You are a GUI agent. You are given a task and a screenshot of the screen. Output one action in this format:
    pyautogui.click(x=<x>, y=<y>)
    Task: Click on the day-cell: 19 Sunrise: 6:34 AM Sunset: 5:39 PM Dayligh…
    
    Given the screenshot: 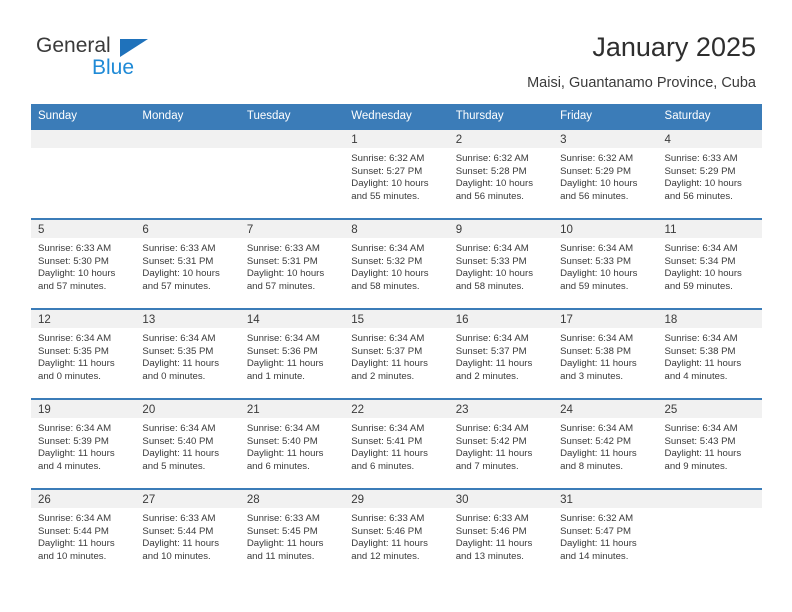 What is the action you would take?
    pyautogui.click(x=83, y=443)
    